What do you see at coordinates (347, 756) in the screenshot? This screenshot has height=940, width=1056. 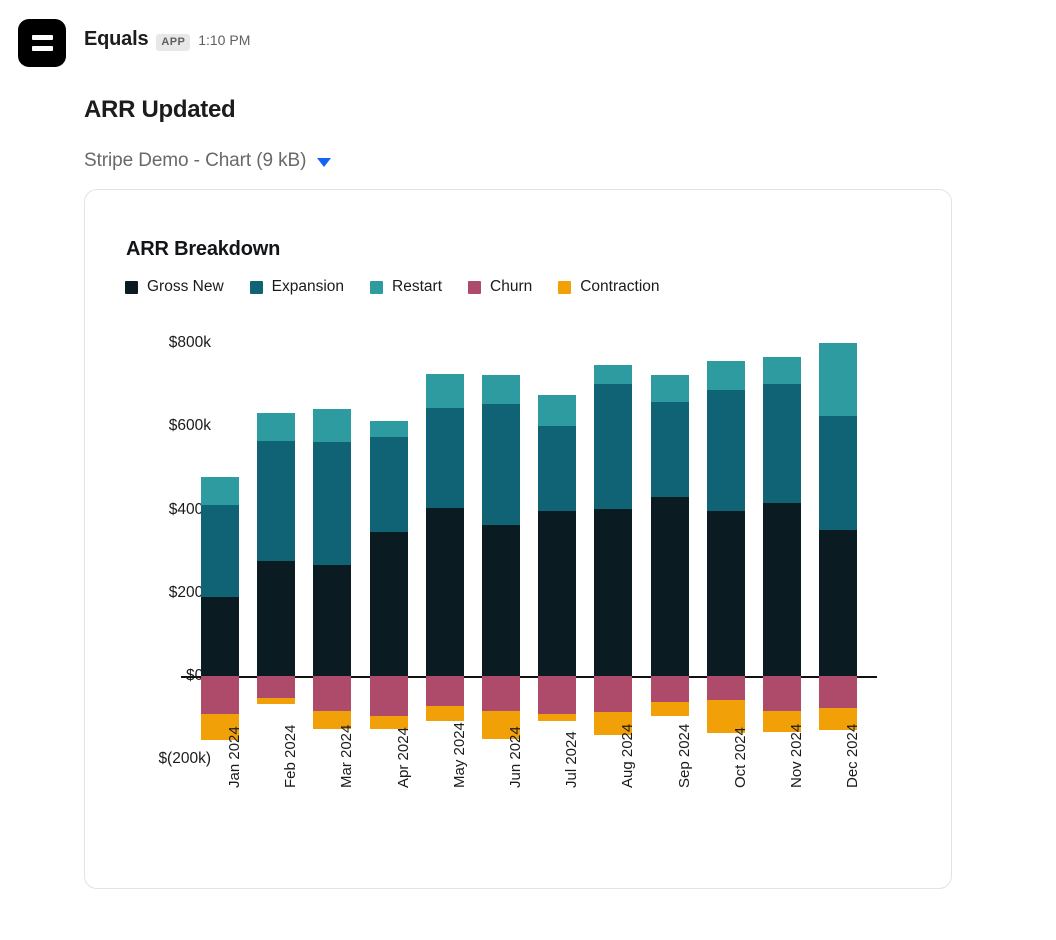 I see `x-axis-tick-label: Mar 2024` at bounding box center [347, 756].